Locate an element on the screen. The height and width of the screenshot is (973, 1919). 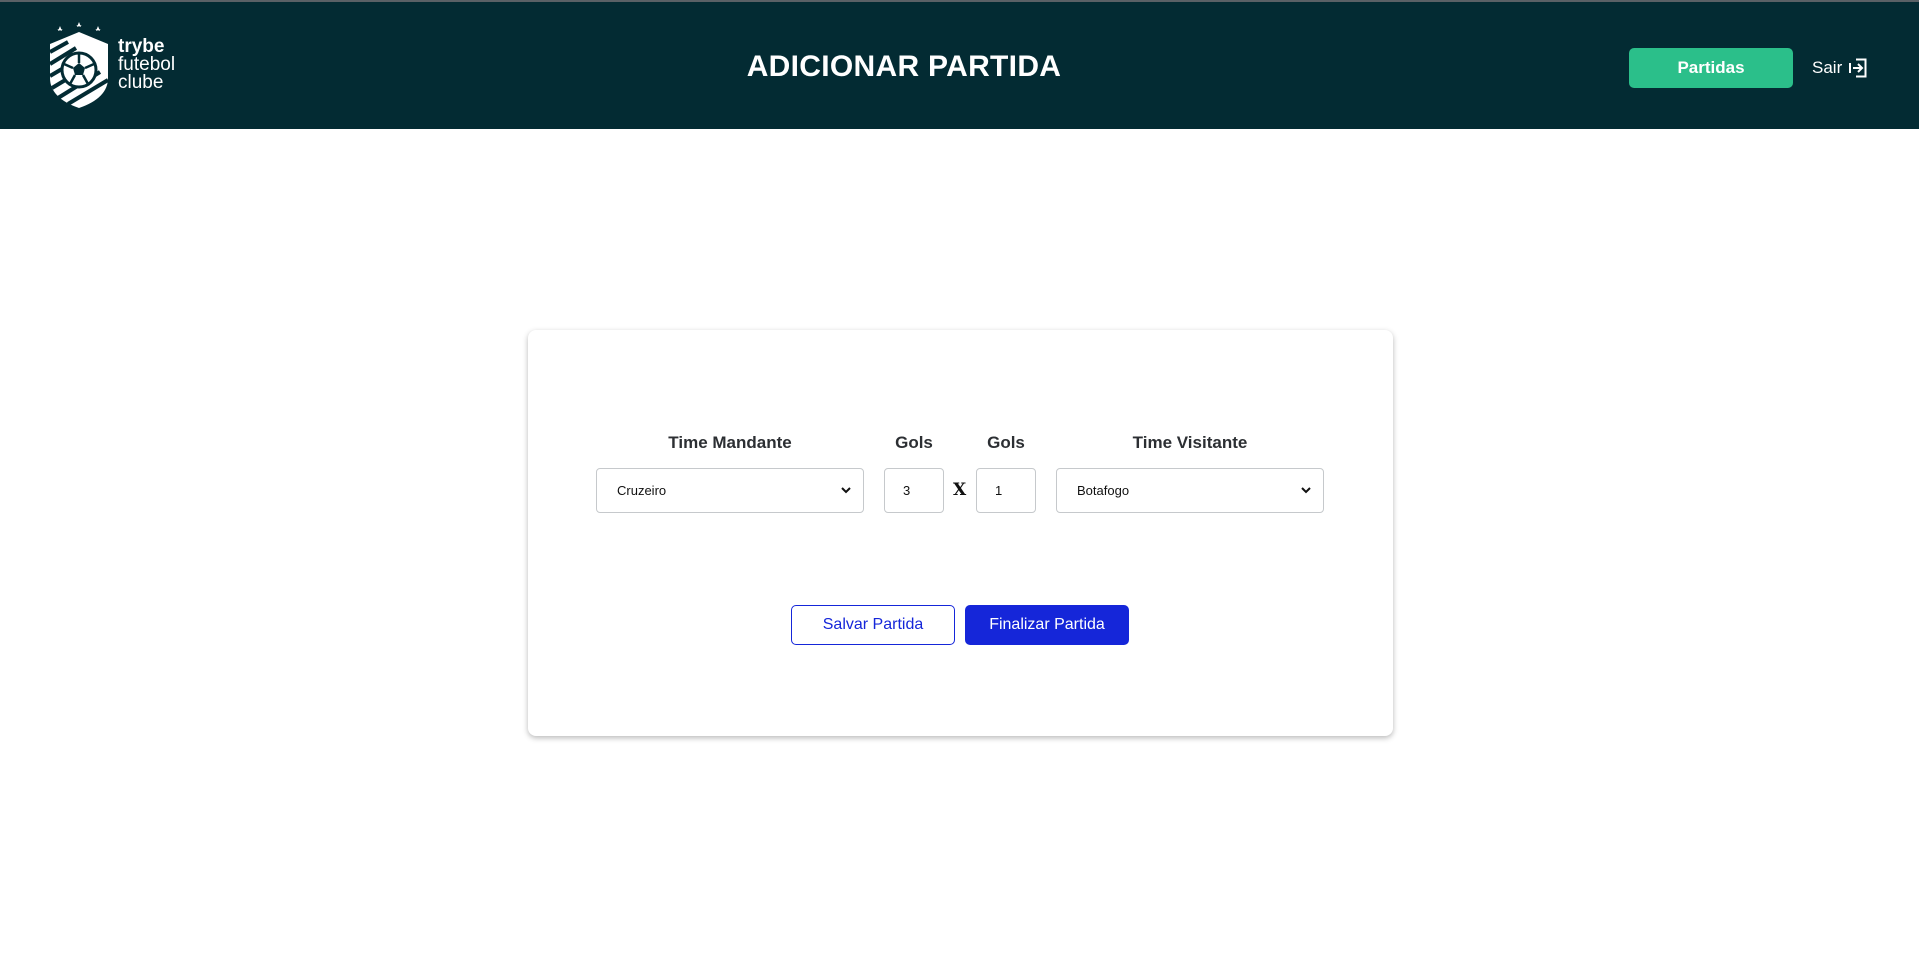
home-team-label: Time Mandante is located at coordinates (730, 442).